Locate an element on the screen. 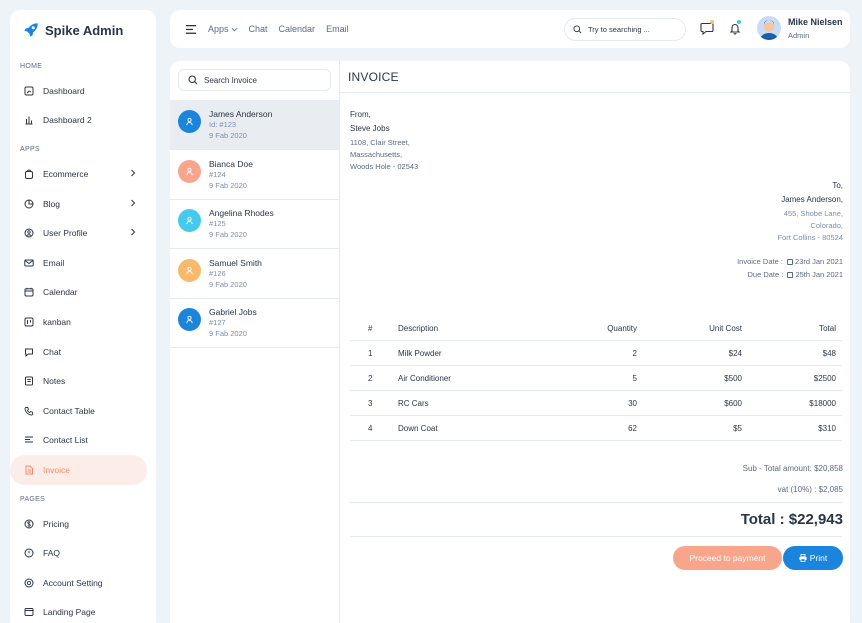  invoice-id: #124 is located at coordinates (217, 174).